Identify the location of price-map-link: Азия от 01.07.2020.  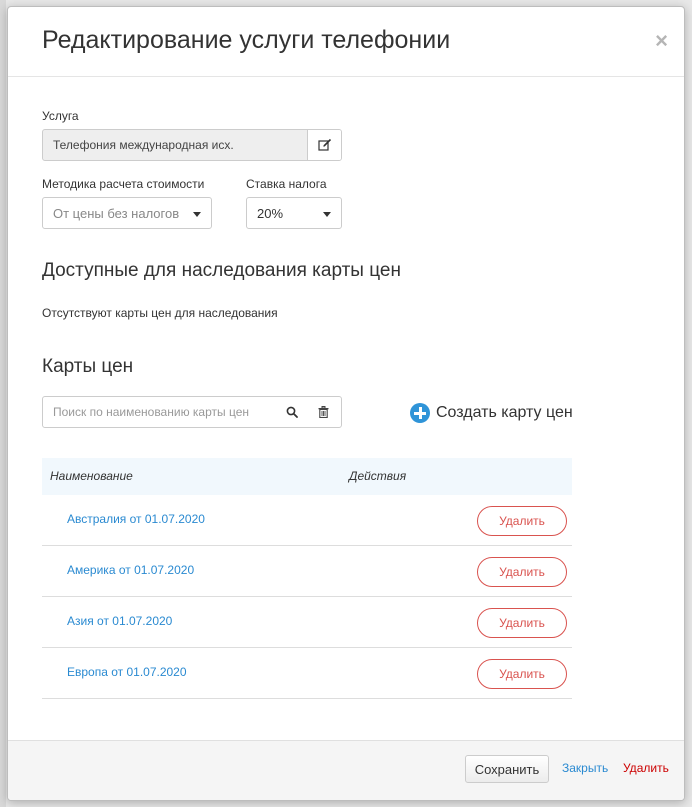
(119, 621).